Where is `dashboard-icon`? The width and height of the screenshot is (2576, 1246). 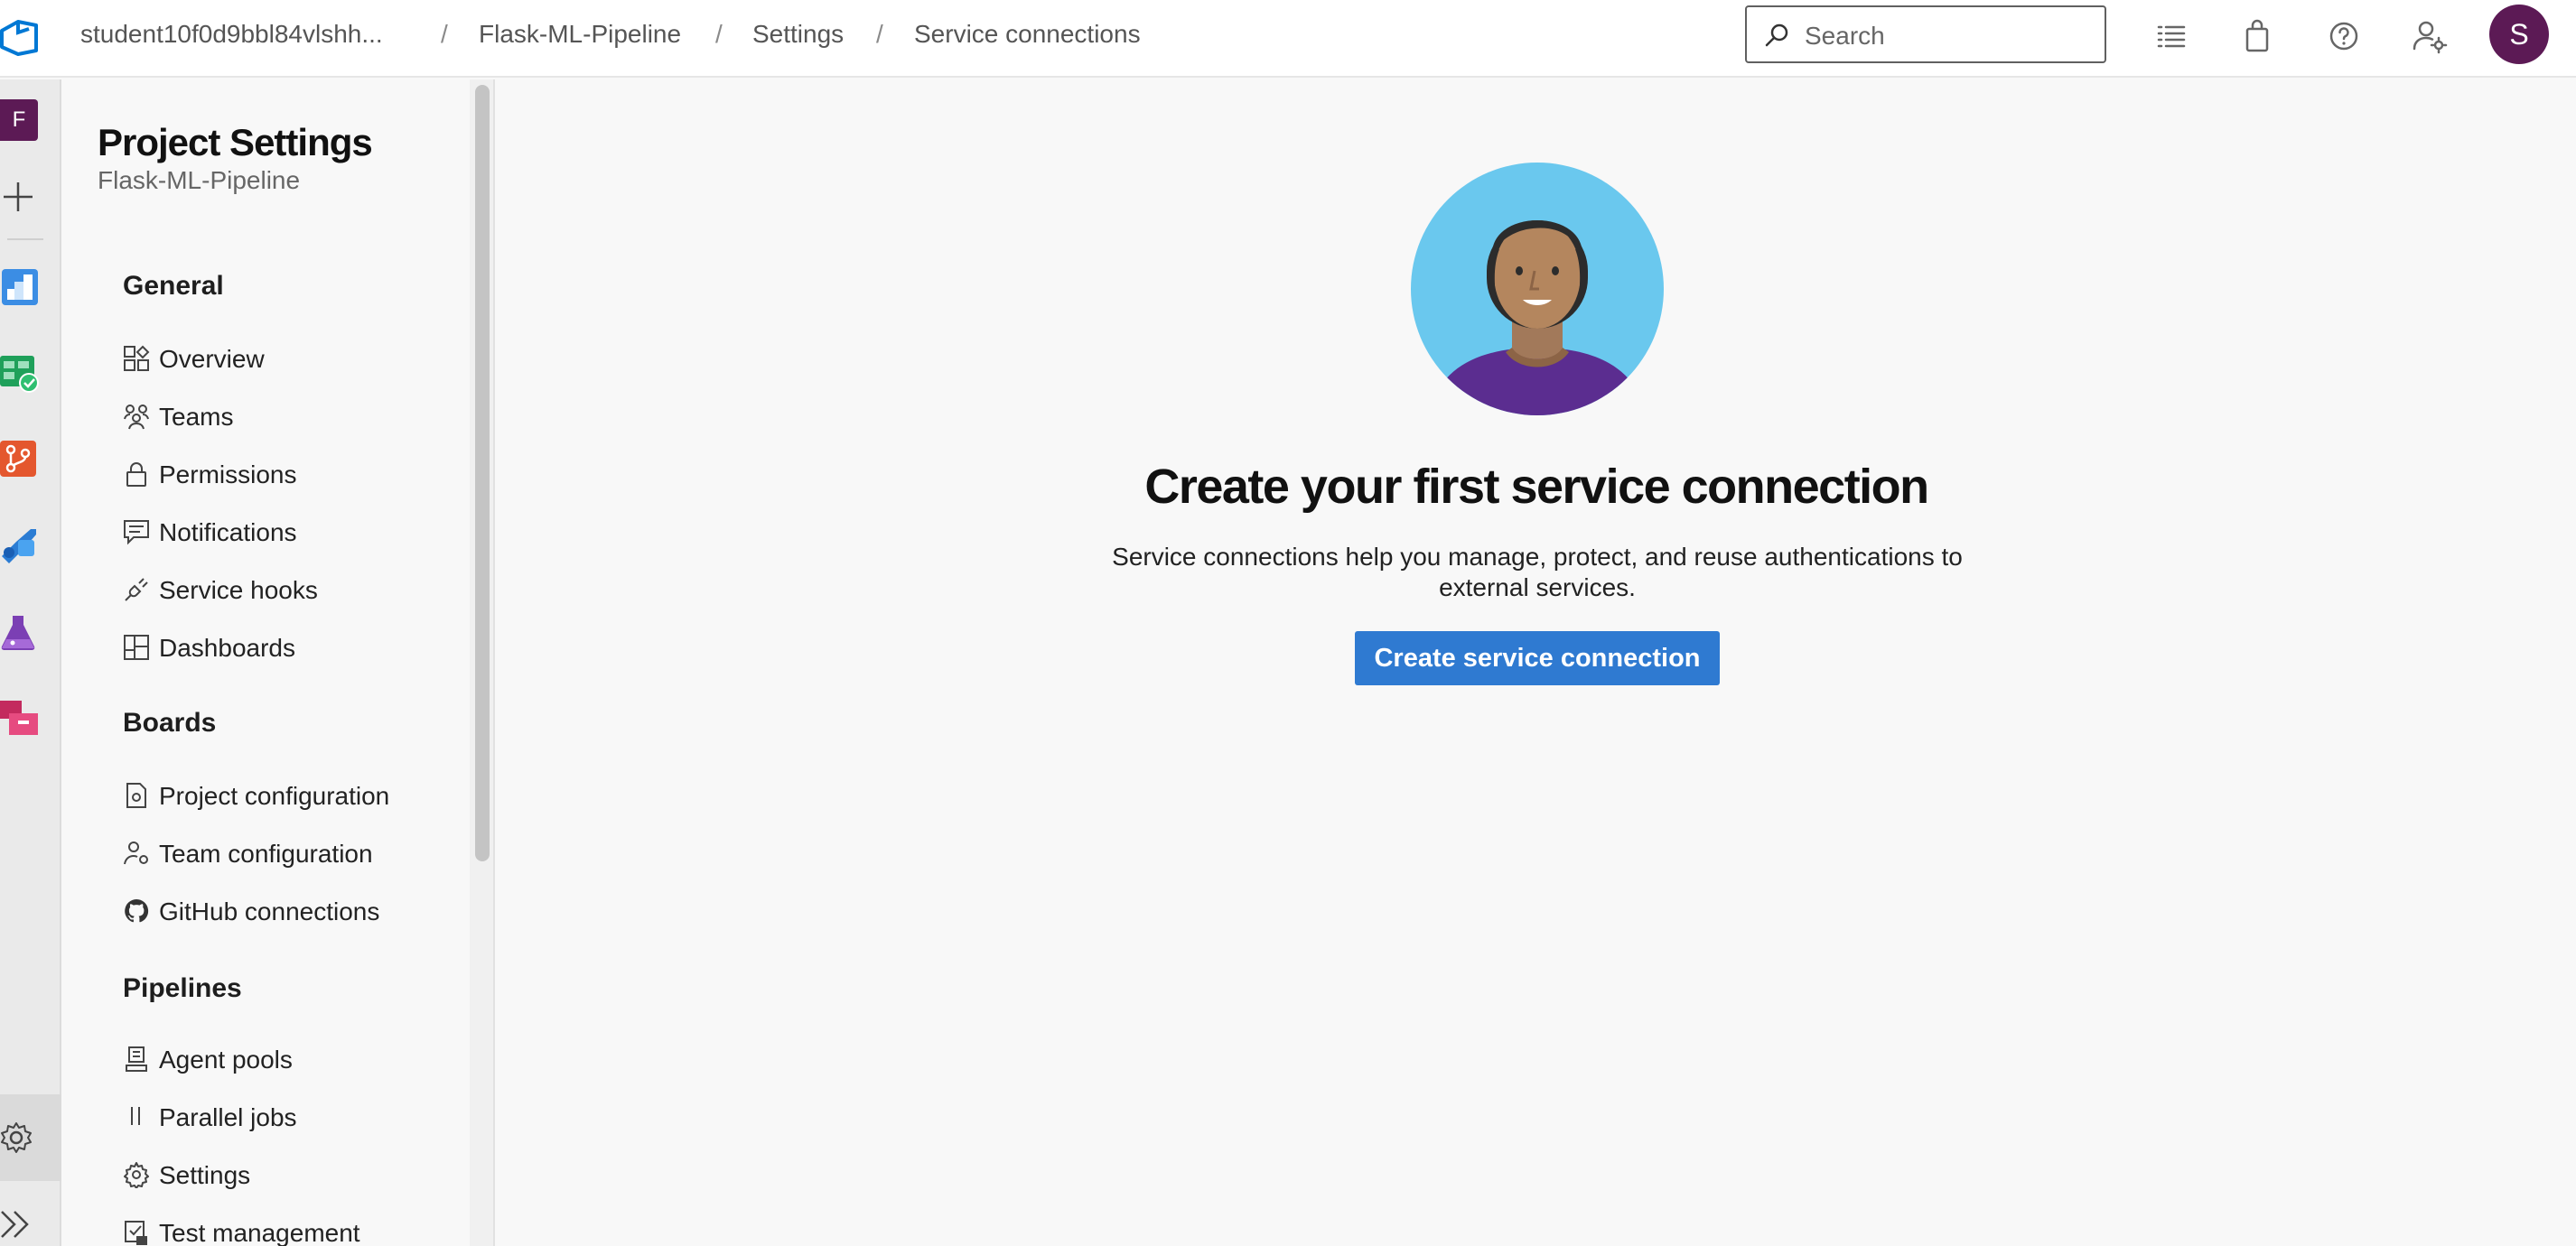 dashboard-icon is located at coordinates (136, 647).